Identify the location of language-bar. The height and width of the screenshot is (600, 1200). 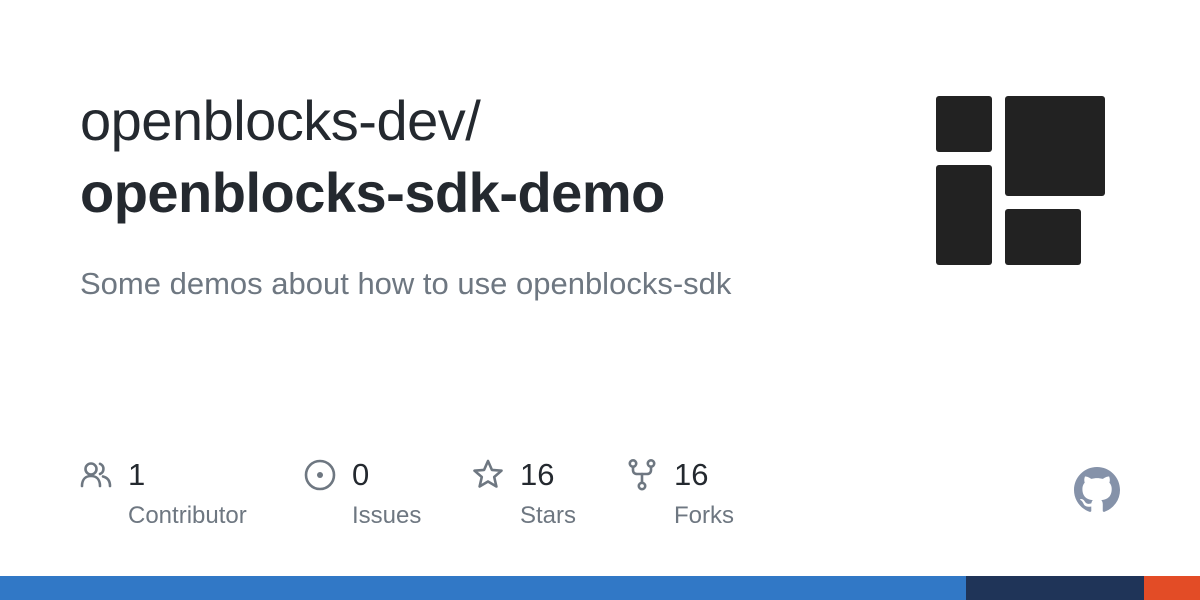
(600, 588).